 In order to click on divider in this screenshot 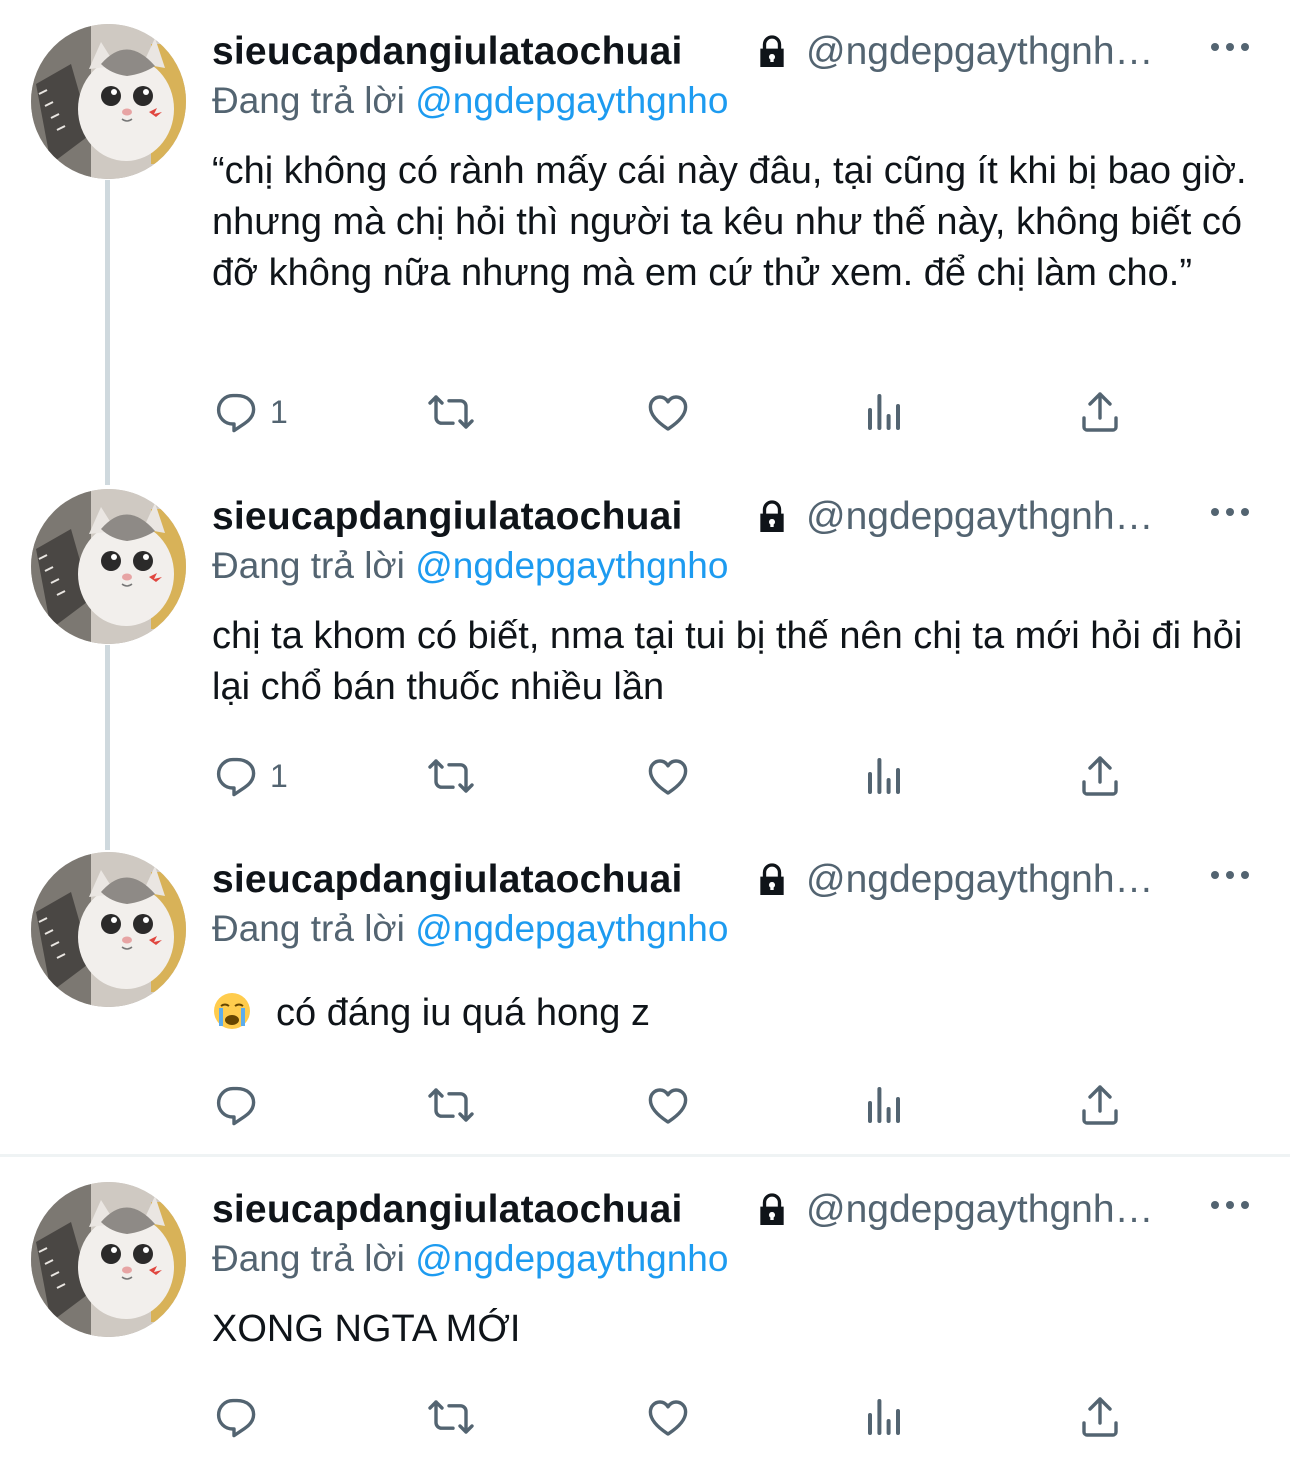, I will do `click(645, 1155)`.